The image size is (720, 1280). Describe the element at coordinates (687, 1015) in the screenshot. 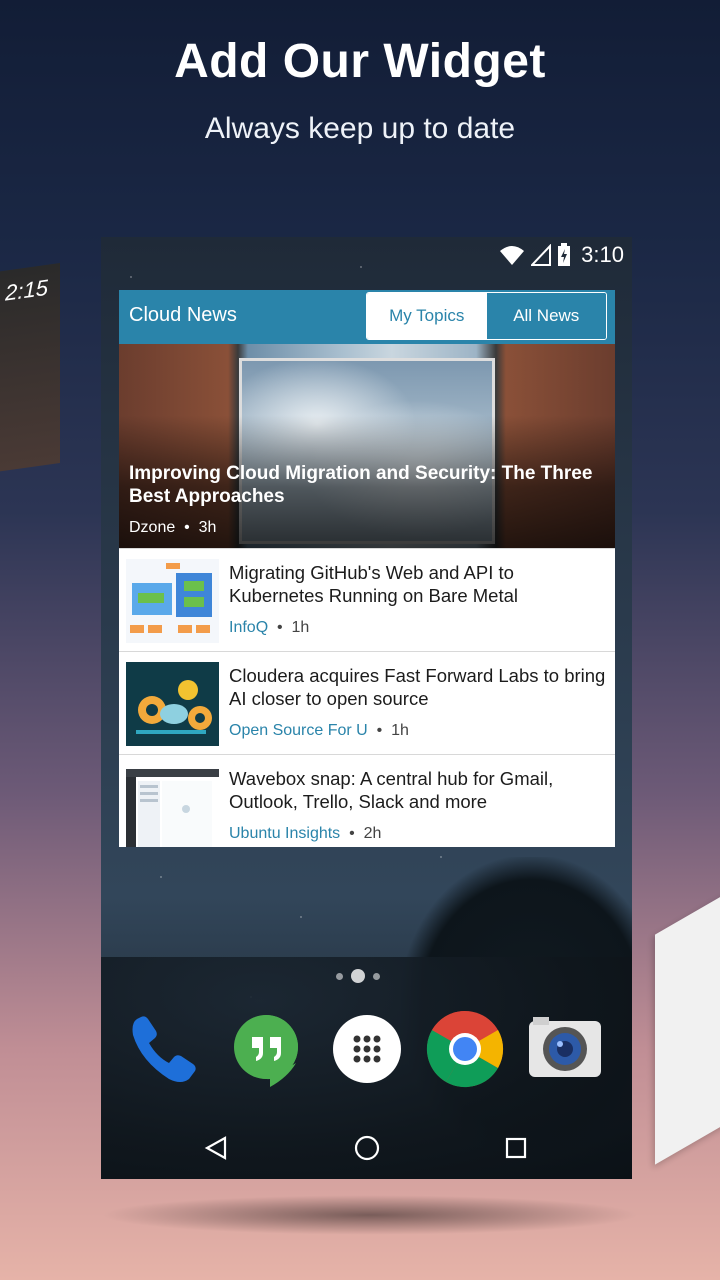

I see `side-phone-right` at that location.